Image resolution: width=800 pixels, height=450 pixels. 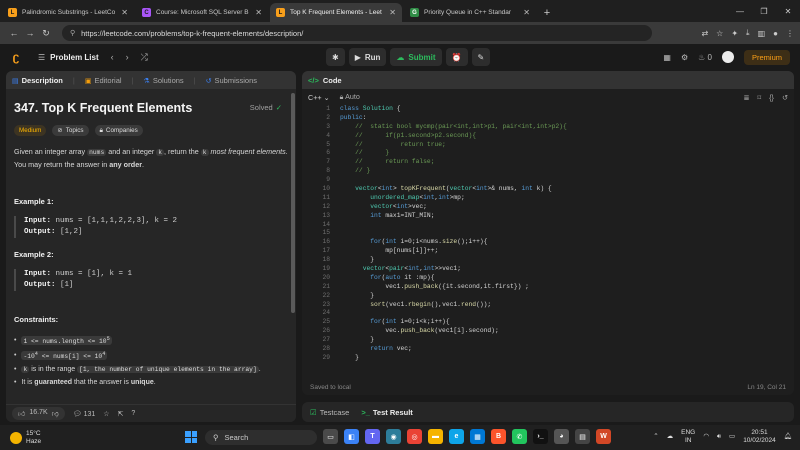 I want to click on code-line: 25 for(int i=0;i<k;i++){, so click(x=548, y=322).